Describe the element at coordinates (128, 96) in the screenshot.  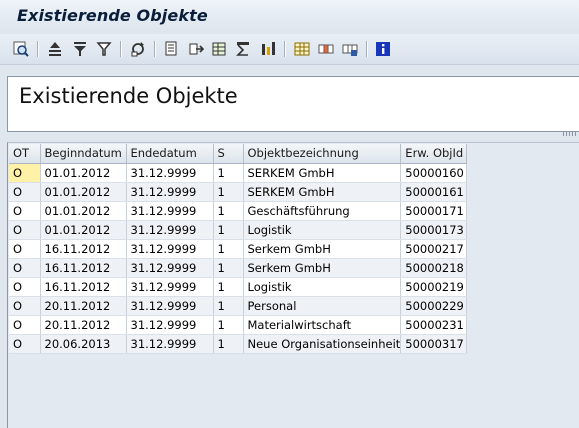
I see `header-title: Existierende Objekte` at that location.